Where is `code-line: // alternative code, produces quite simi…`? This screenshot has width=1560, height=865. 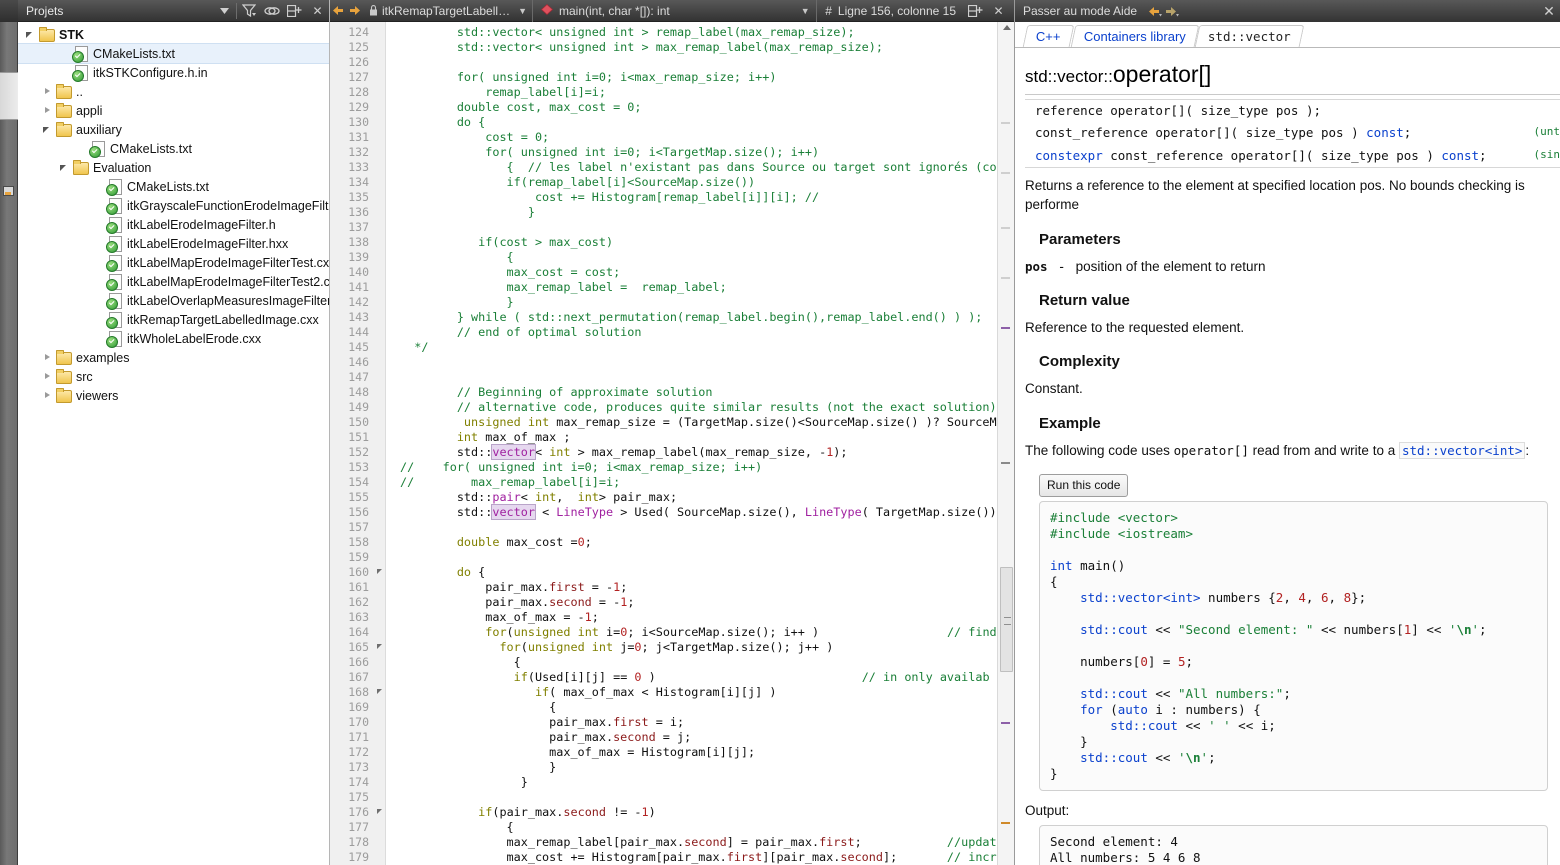
code-line: // alternative code, produces quite simi… is located at coordinates (691, 407).